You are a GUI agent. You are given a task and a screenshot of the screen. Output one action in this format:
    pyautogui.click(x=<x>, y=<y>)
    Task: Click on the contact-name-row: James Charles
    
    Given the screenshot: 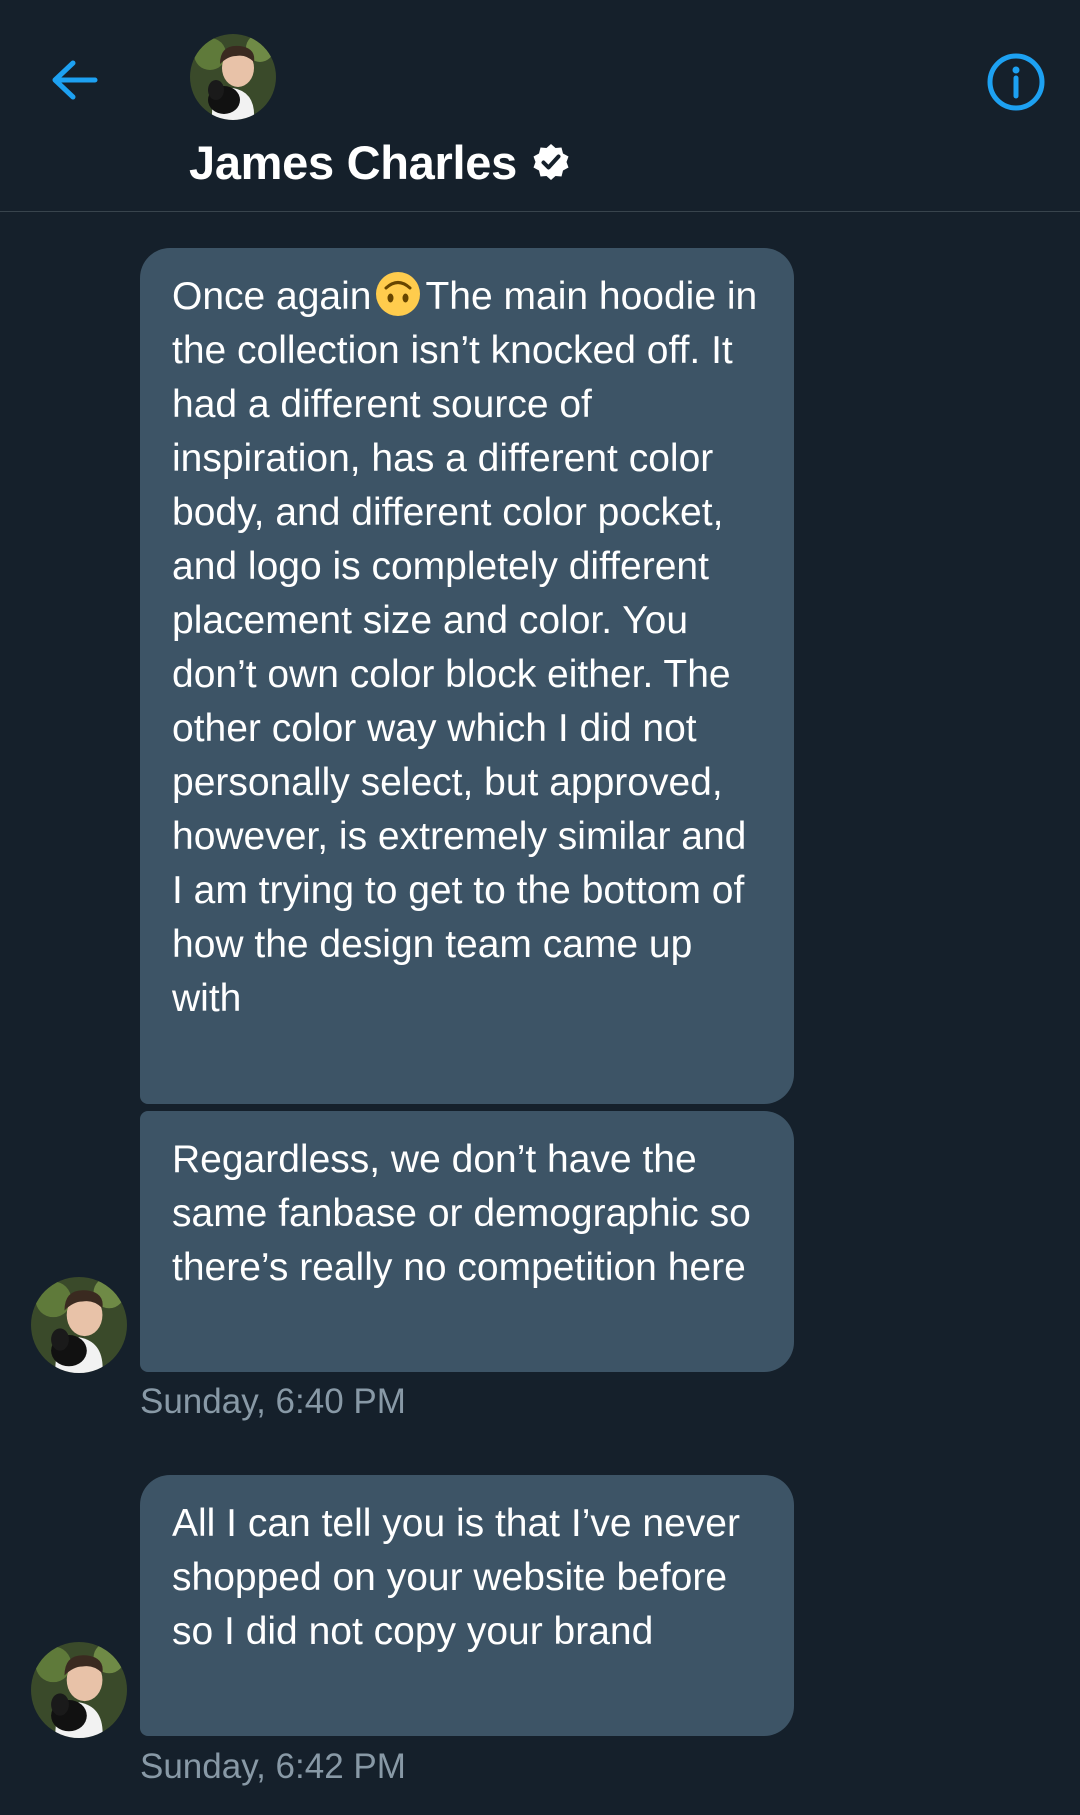 What is the action you would take?
    pyautogui.click(x=380, y=162)
    